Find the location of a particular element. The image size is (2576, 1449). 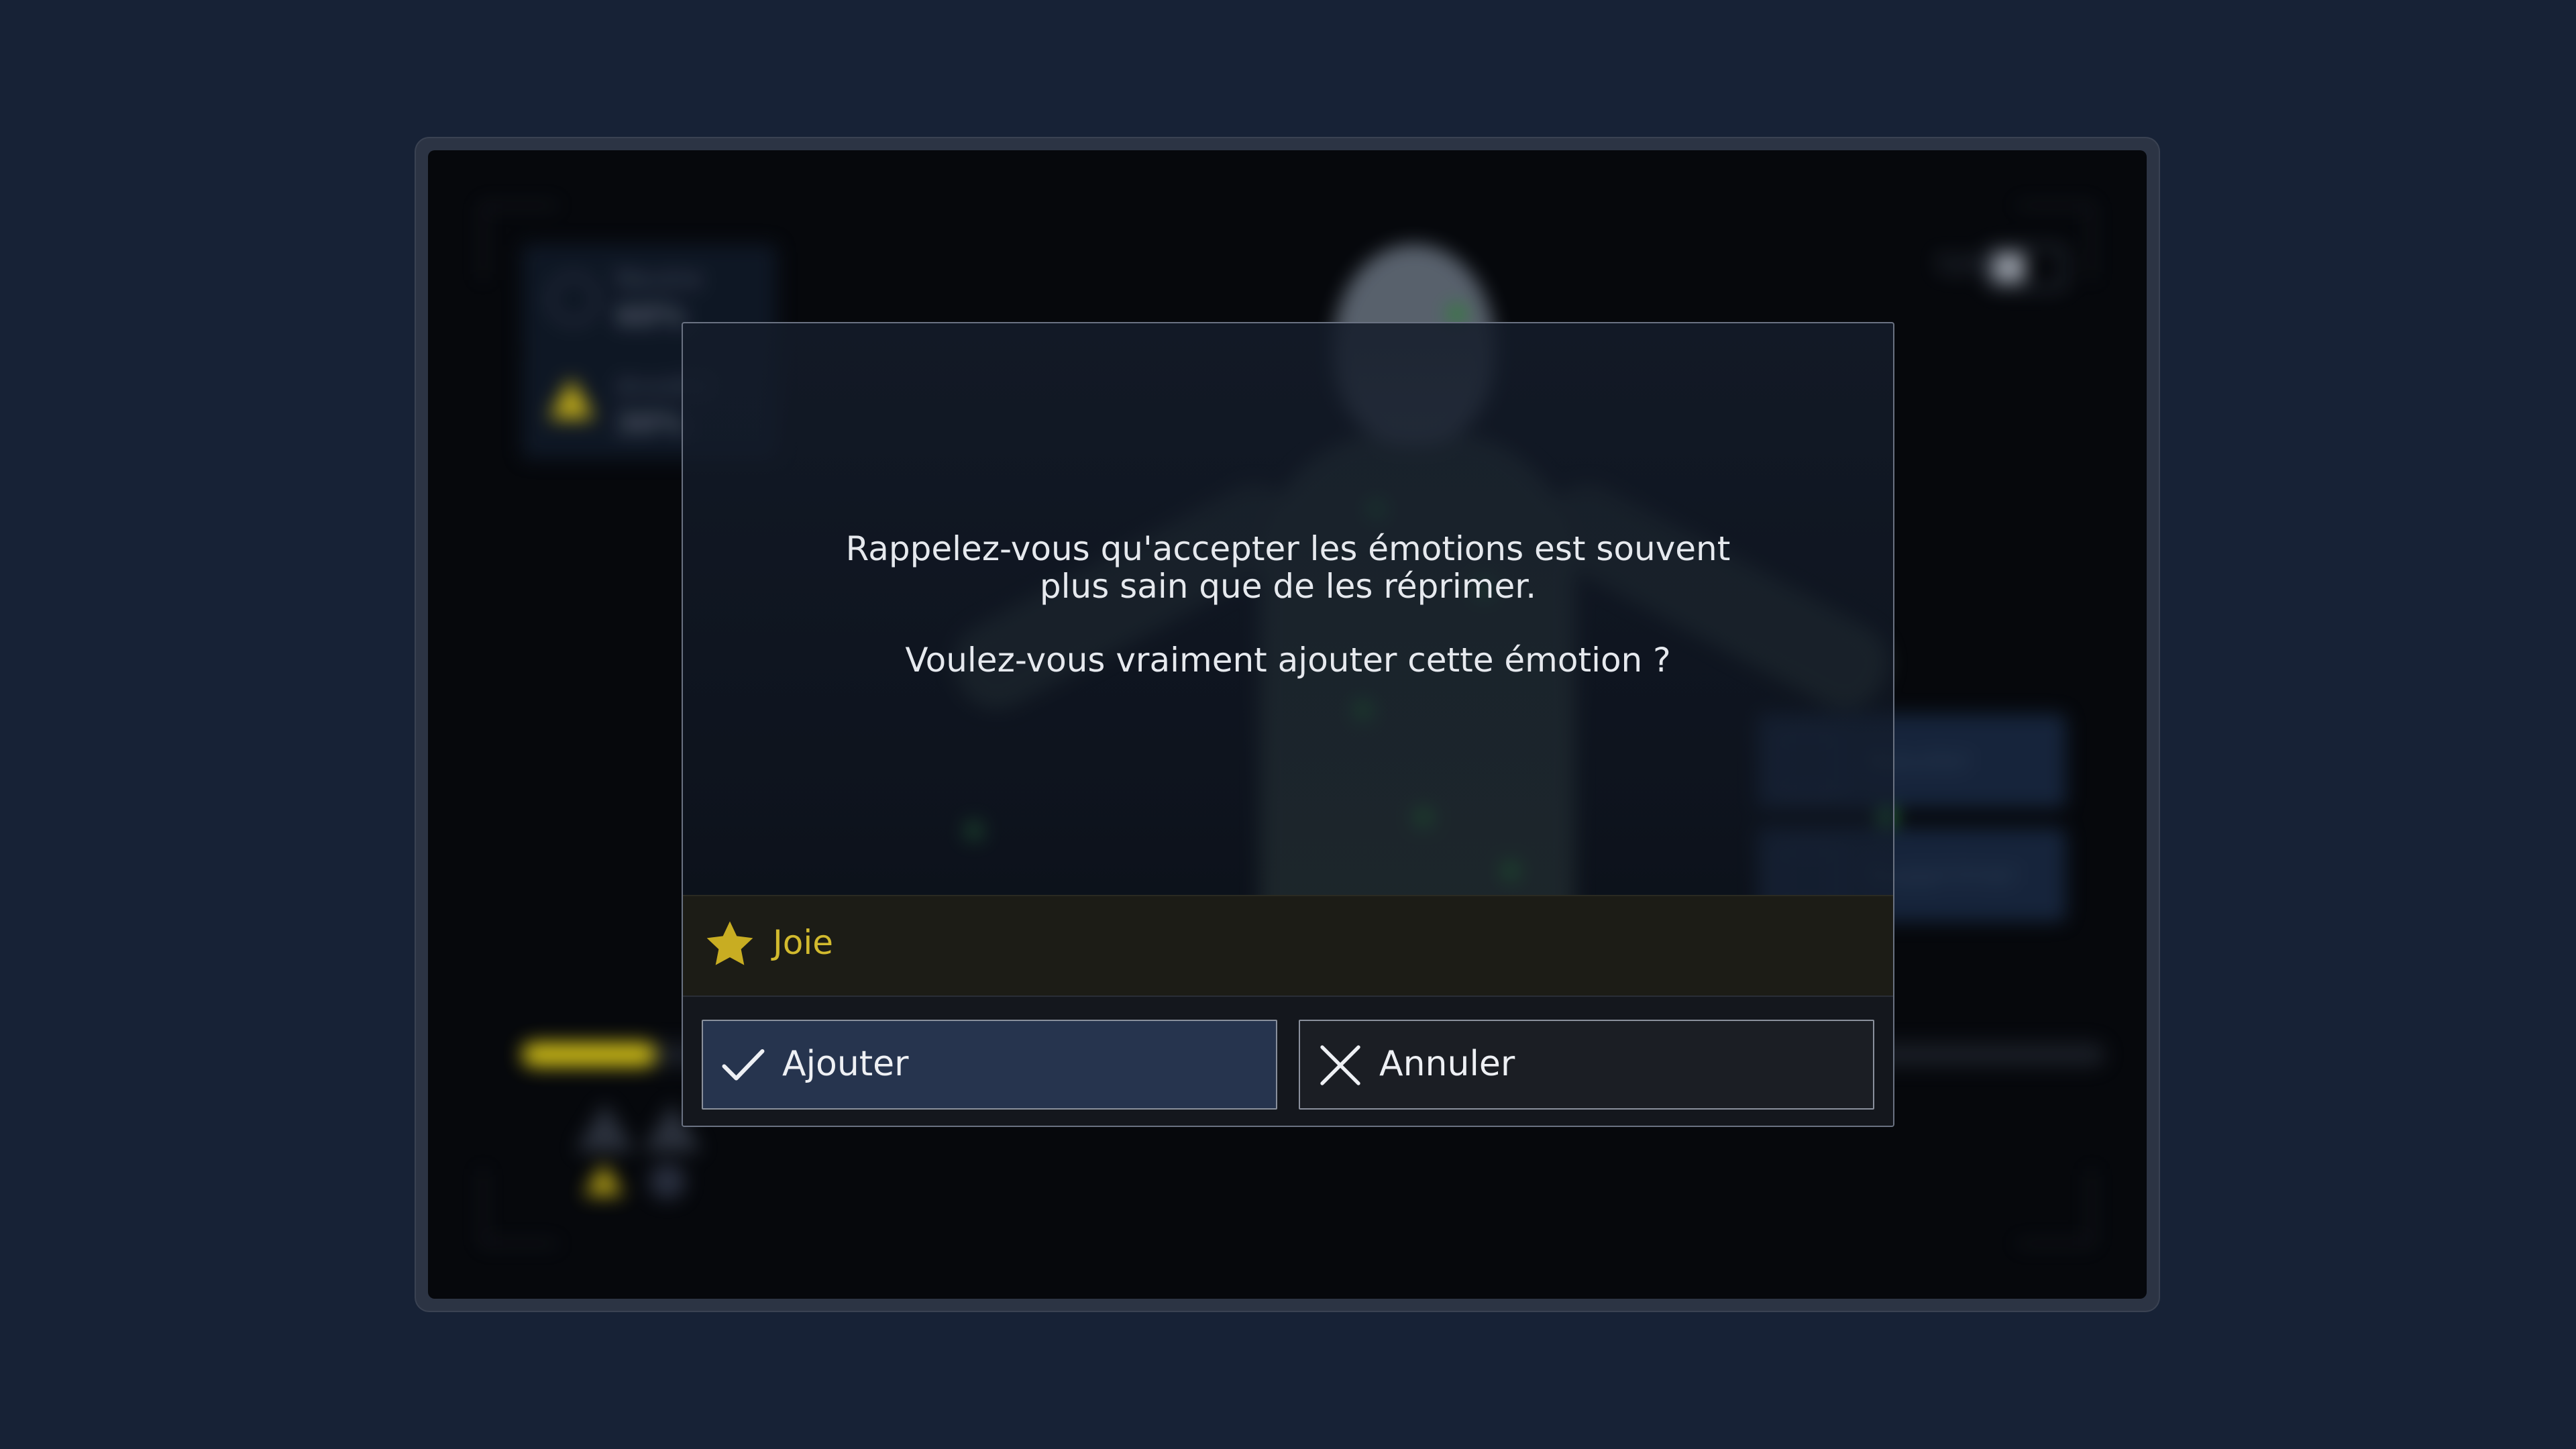

mountain-icon is located at coordinates (605, 1127).